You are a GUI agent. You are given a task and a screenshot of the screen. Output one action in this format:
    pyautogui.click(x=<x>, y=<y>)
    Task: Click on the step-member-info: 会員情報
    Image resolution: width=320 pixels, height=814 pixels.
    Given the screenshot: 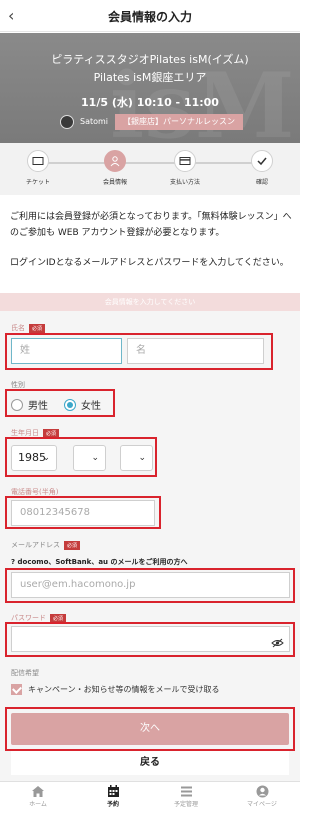 What is the action you would take?
    pyautogui.click(x=115, y=168)
    